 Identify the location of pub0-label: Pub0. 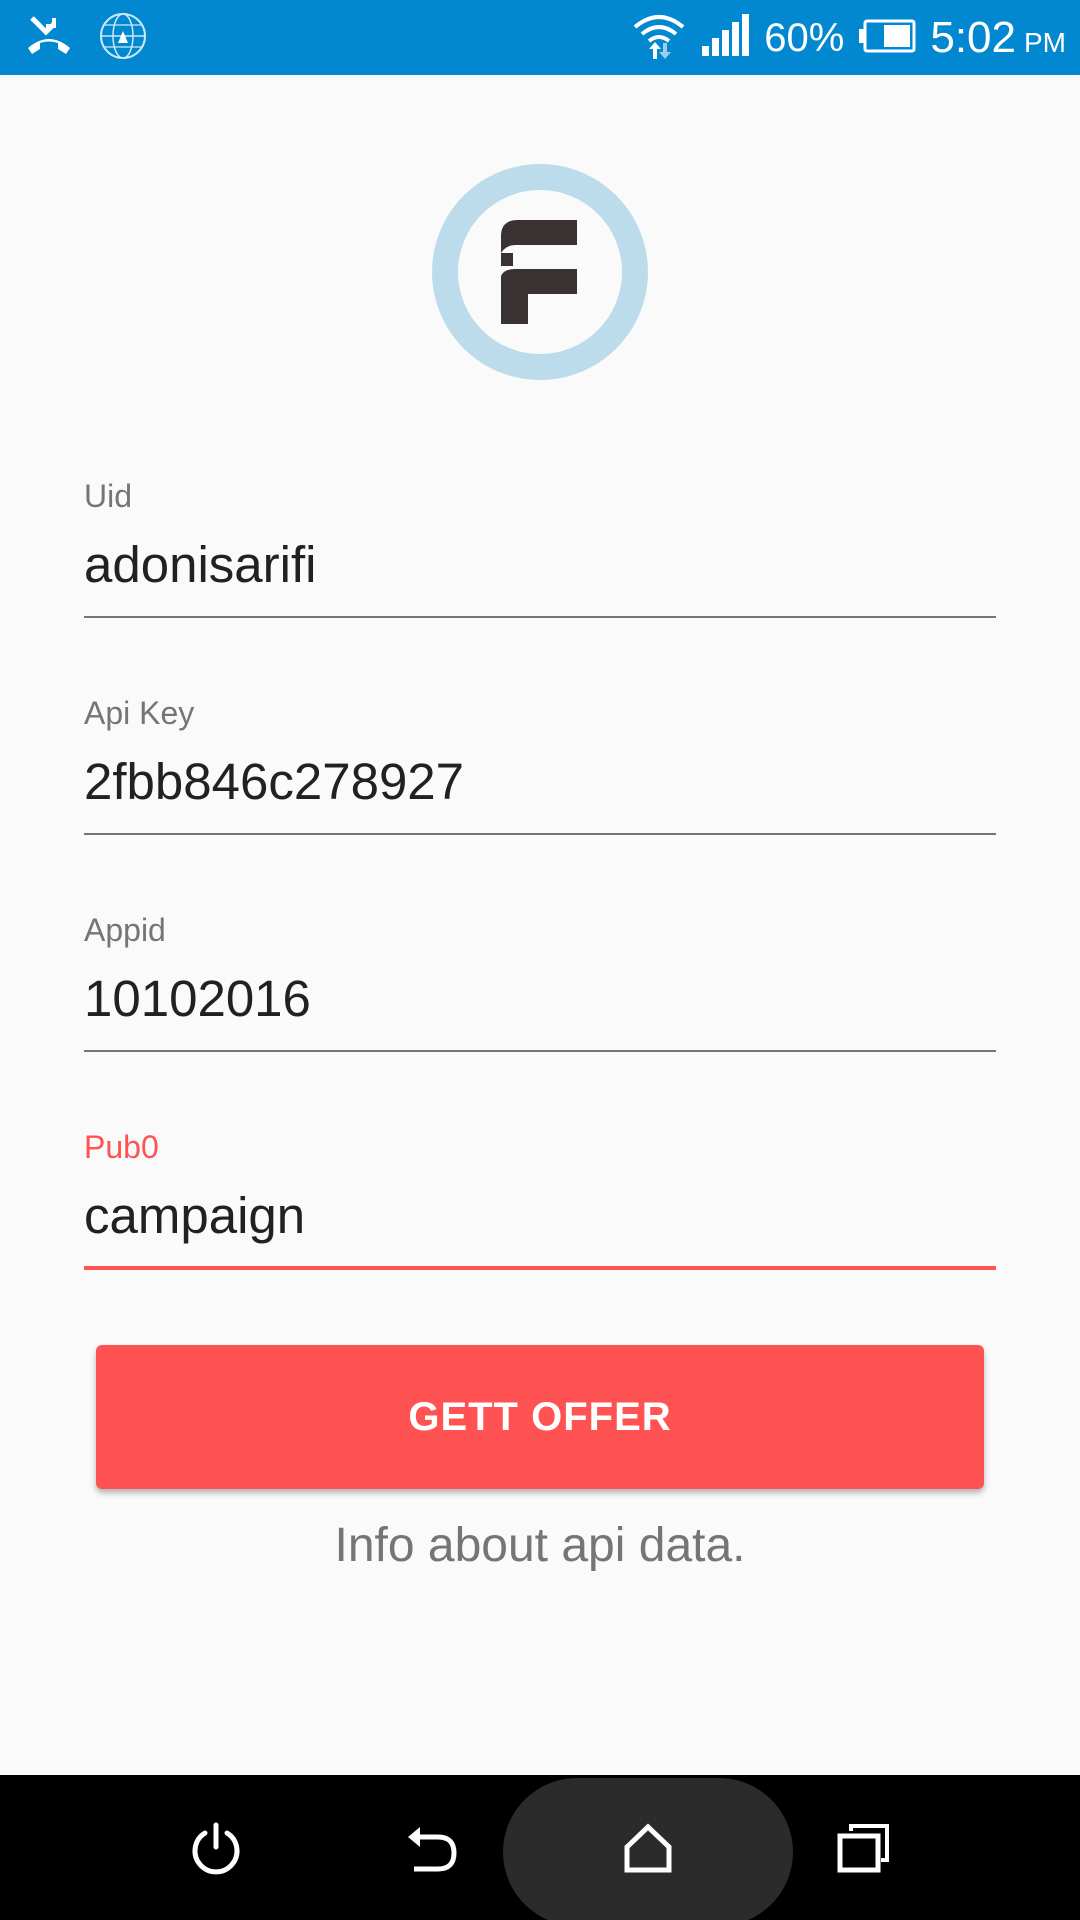
(121, 1147).